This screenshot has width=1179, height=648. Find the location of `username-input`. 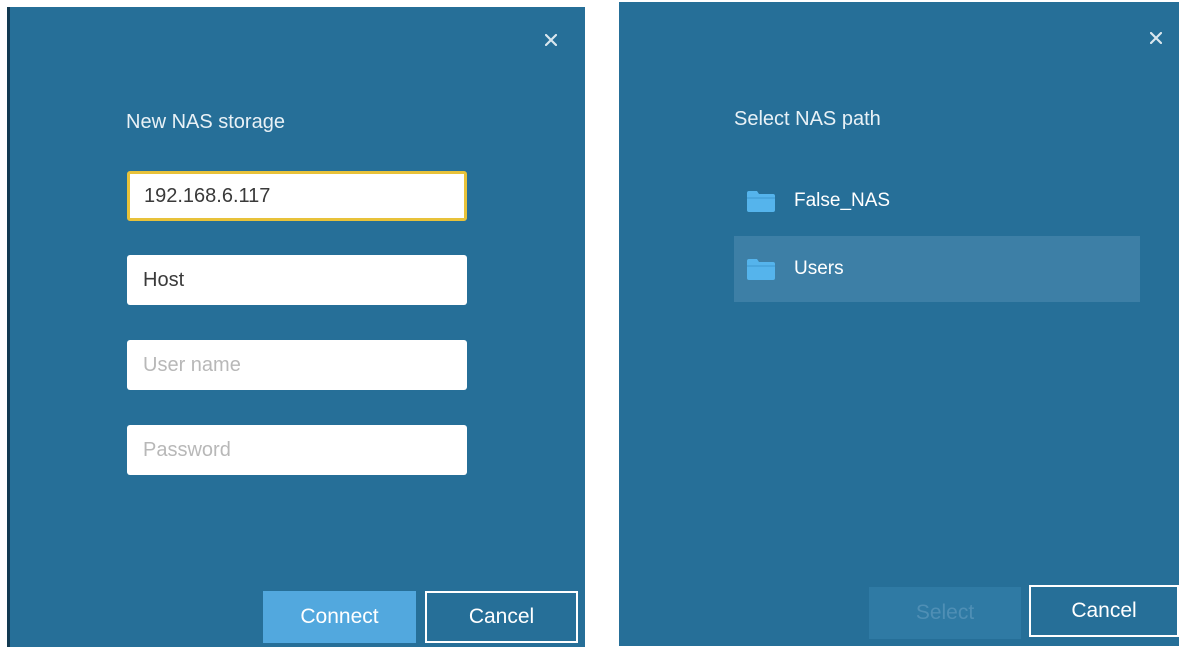

username-input is located at coordinates (297, 365).